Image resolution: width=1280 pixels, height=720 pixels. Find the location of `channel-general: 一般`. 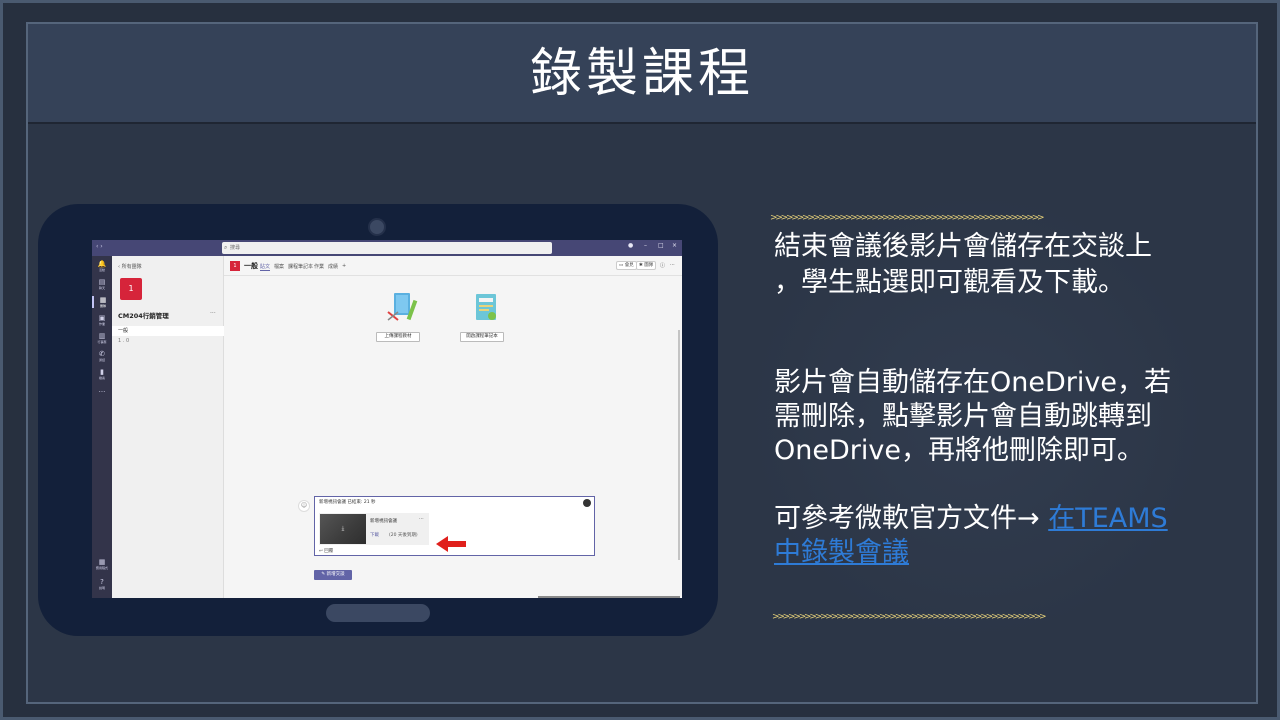

channel-general: 一般 is located at coordinates (168, 331).